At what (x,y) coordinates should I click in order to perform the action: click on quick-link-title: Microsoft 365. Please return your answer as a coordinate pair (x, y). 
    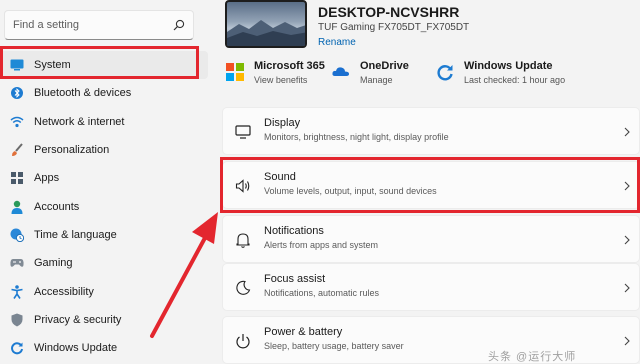
    Looking at the image, I should click on (289, 66).